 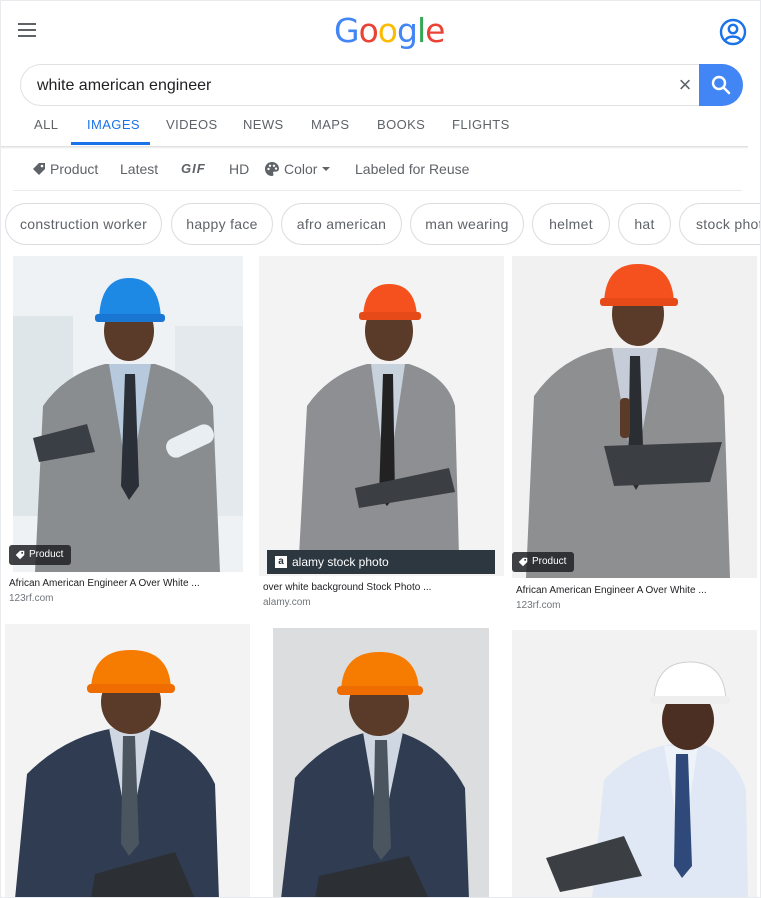 What do you see at coordinates (347, 30) in the screenshot?
I see `logo-letter: G` at bounding box center [347, 30].